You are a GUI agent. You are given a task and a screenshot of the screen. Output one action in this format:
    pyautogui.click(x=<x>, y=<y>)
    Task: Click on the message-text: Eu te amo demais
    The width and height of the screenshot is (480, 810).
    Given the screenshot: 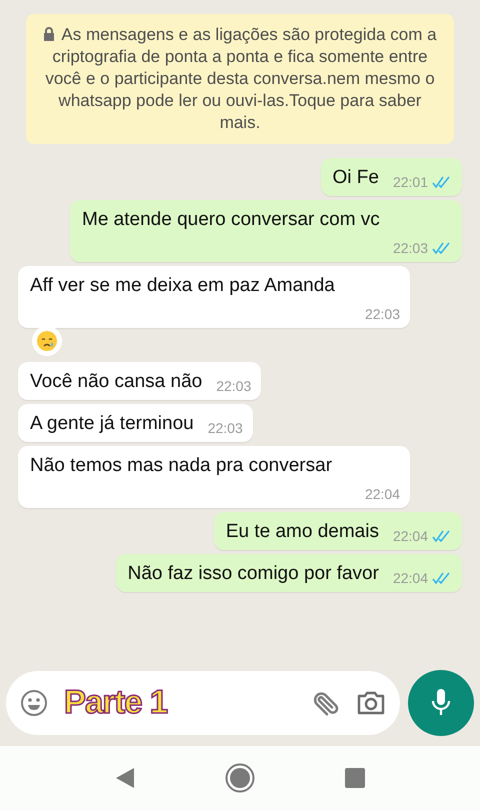 What is the action you would take?
    pyautogui.click(x=302, y=532)
    